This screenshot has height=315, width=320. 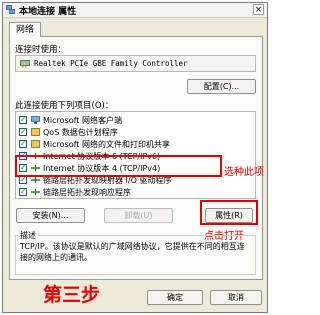 What do you see at coordinates (229, 212) in the screenshot?
I see `properties-highlight-annotation` at bounding box center [229, 212].